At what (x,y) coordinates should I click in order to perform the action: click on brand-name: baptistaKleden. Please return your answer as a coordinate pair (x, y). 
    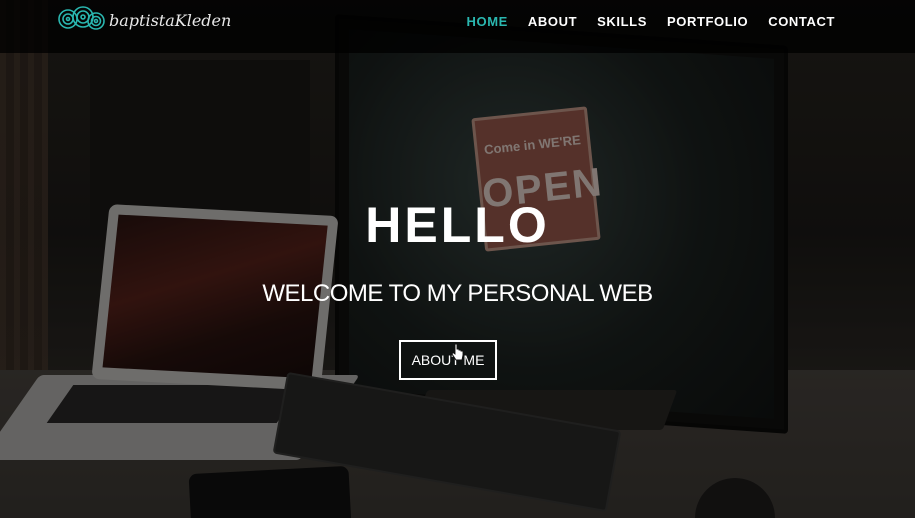
    Looking at the image, I should click on (170, 20).